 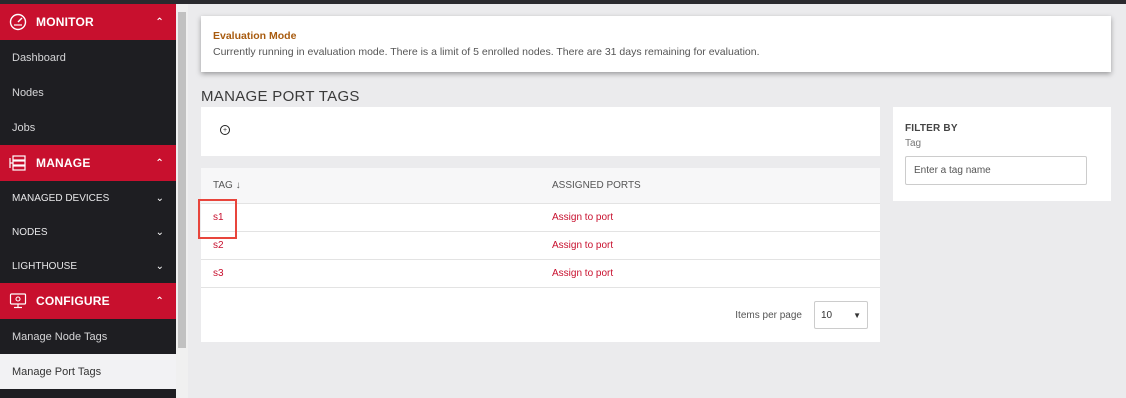 What do you see at coordinates (913, 143) in the screenshot?
I see `filter-label: Tag` at bounding box center [913, 143].